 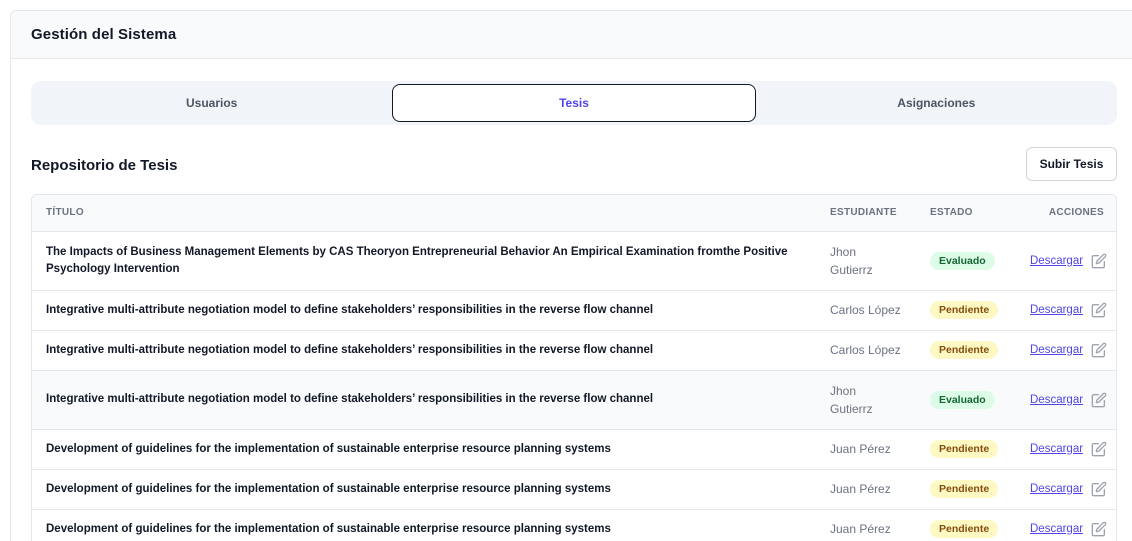 I want to click on column-header-student: ESTUDIANTE, so click(x=866, y=213).